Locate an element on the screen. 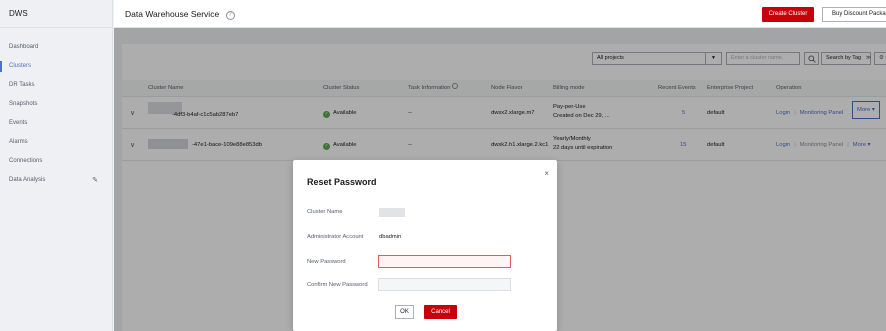  sidebar-item-clusters: Clusters is located at coordinates (56, 66).